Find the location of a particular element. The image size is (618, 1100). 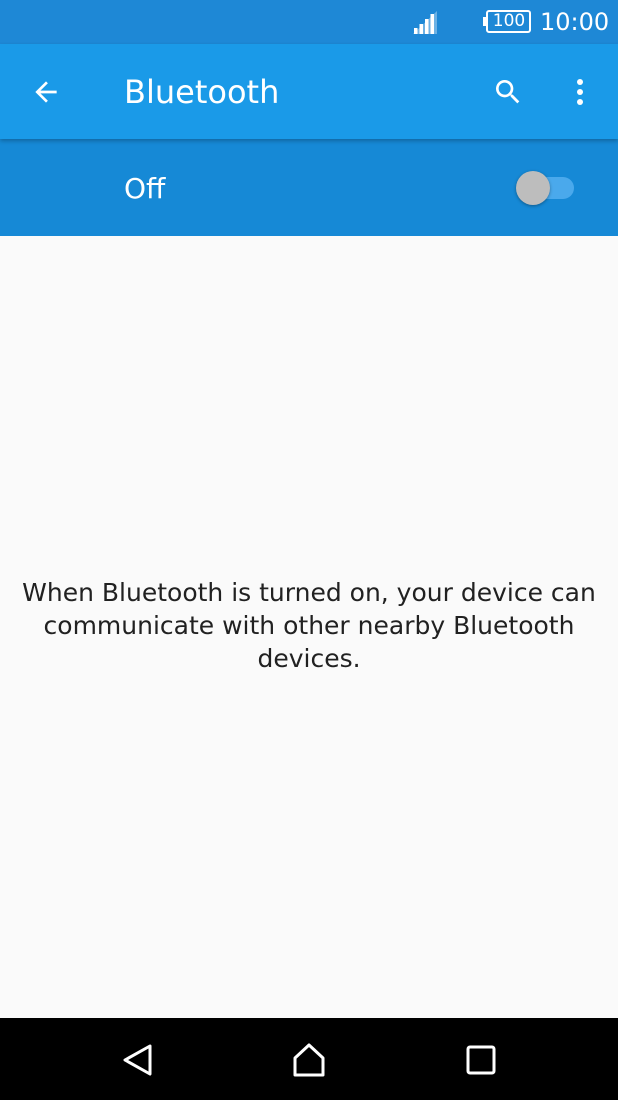

search-icon is located at coordinates (508, 92).